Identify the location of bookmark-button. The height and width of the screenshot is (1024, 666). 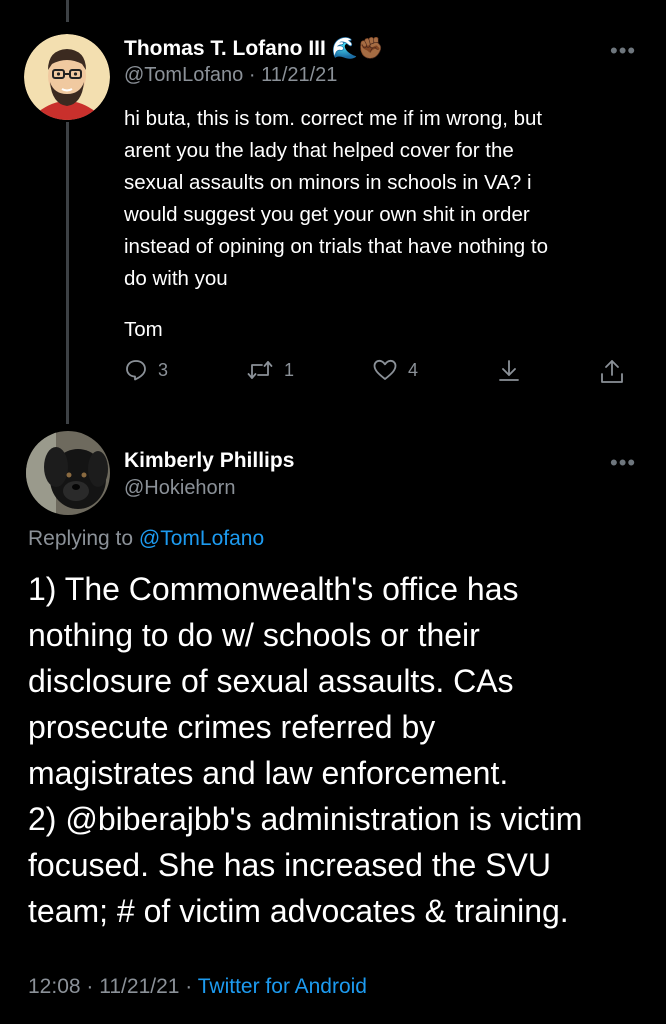
(509, 371).